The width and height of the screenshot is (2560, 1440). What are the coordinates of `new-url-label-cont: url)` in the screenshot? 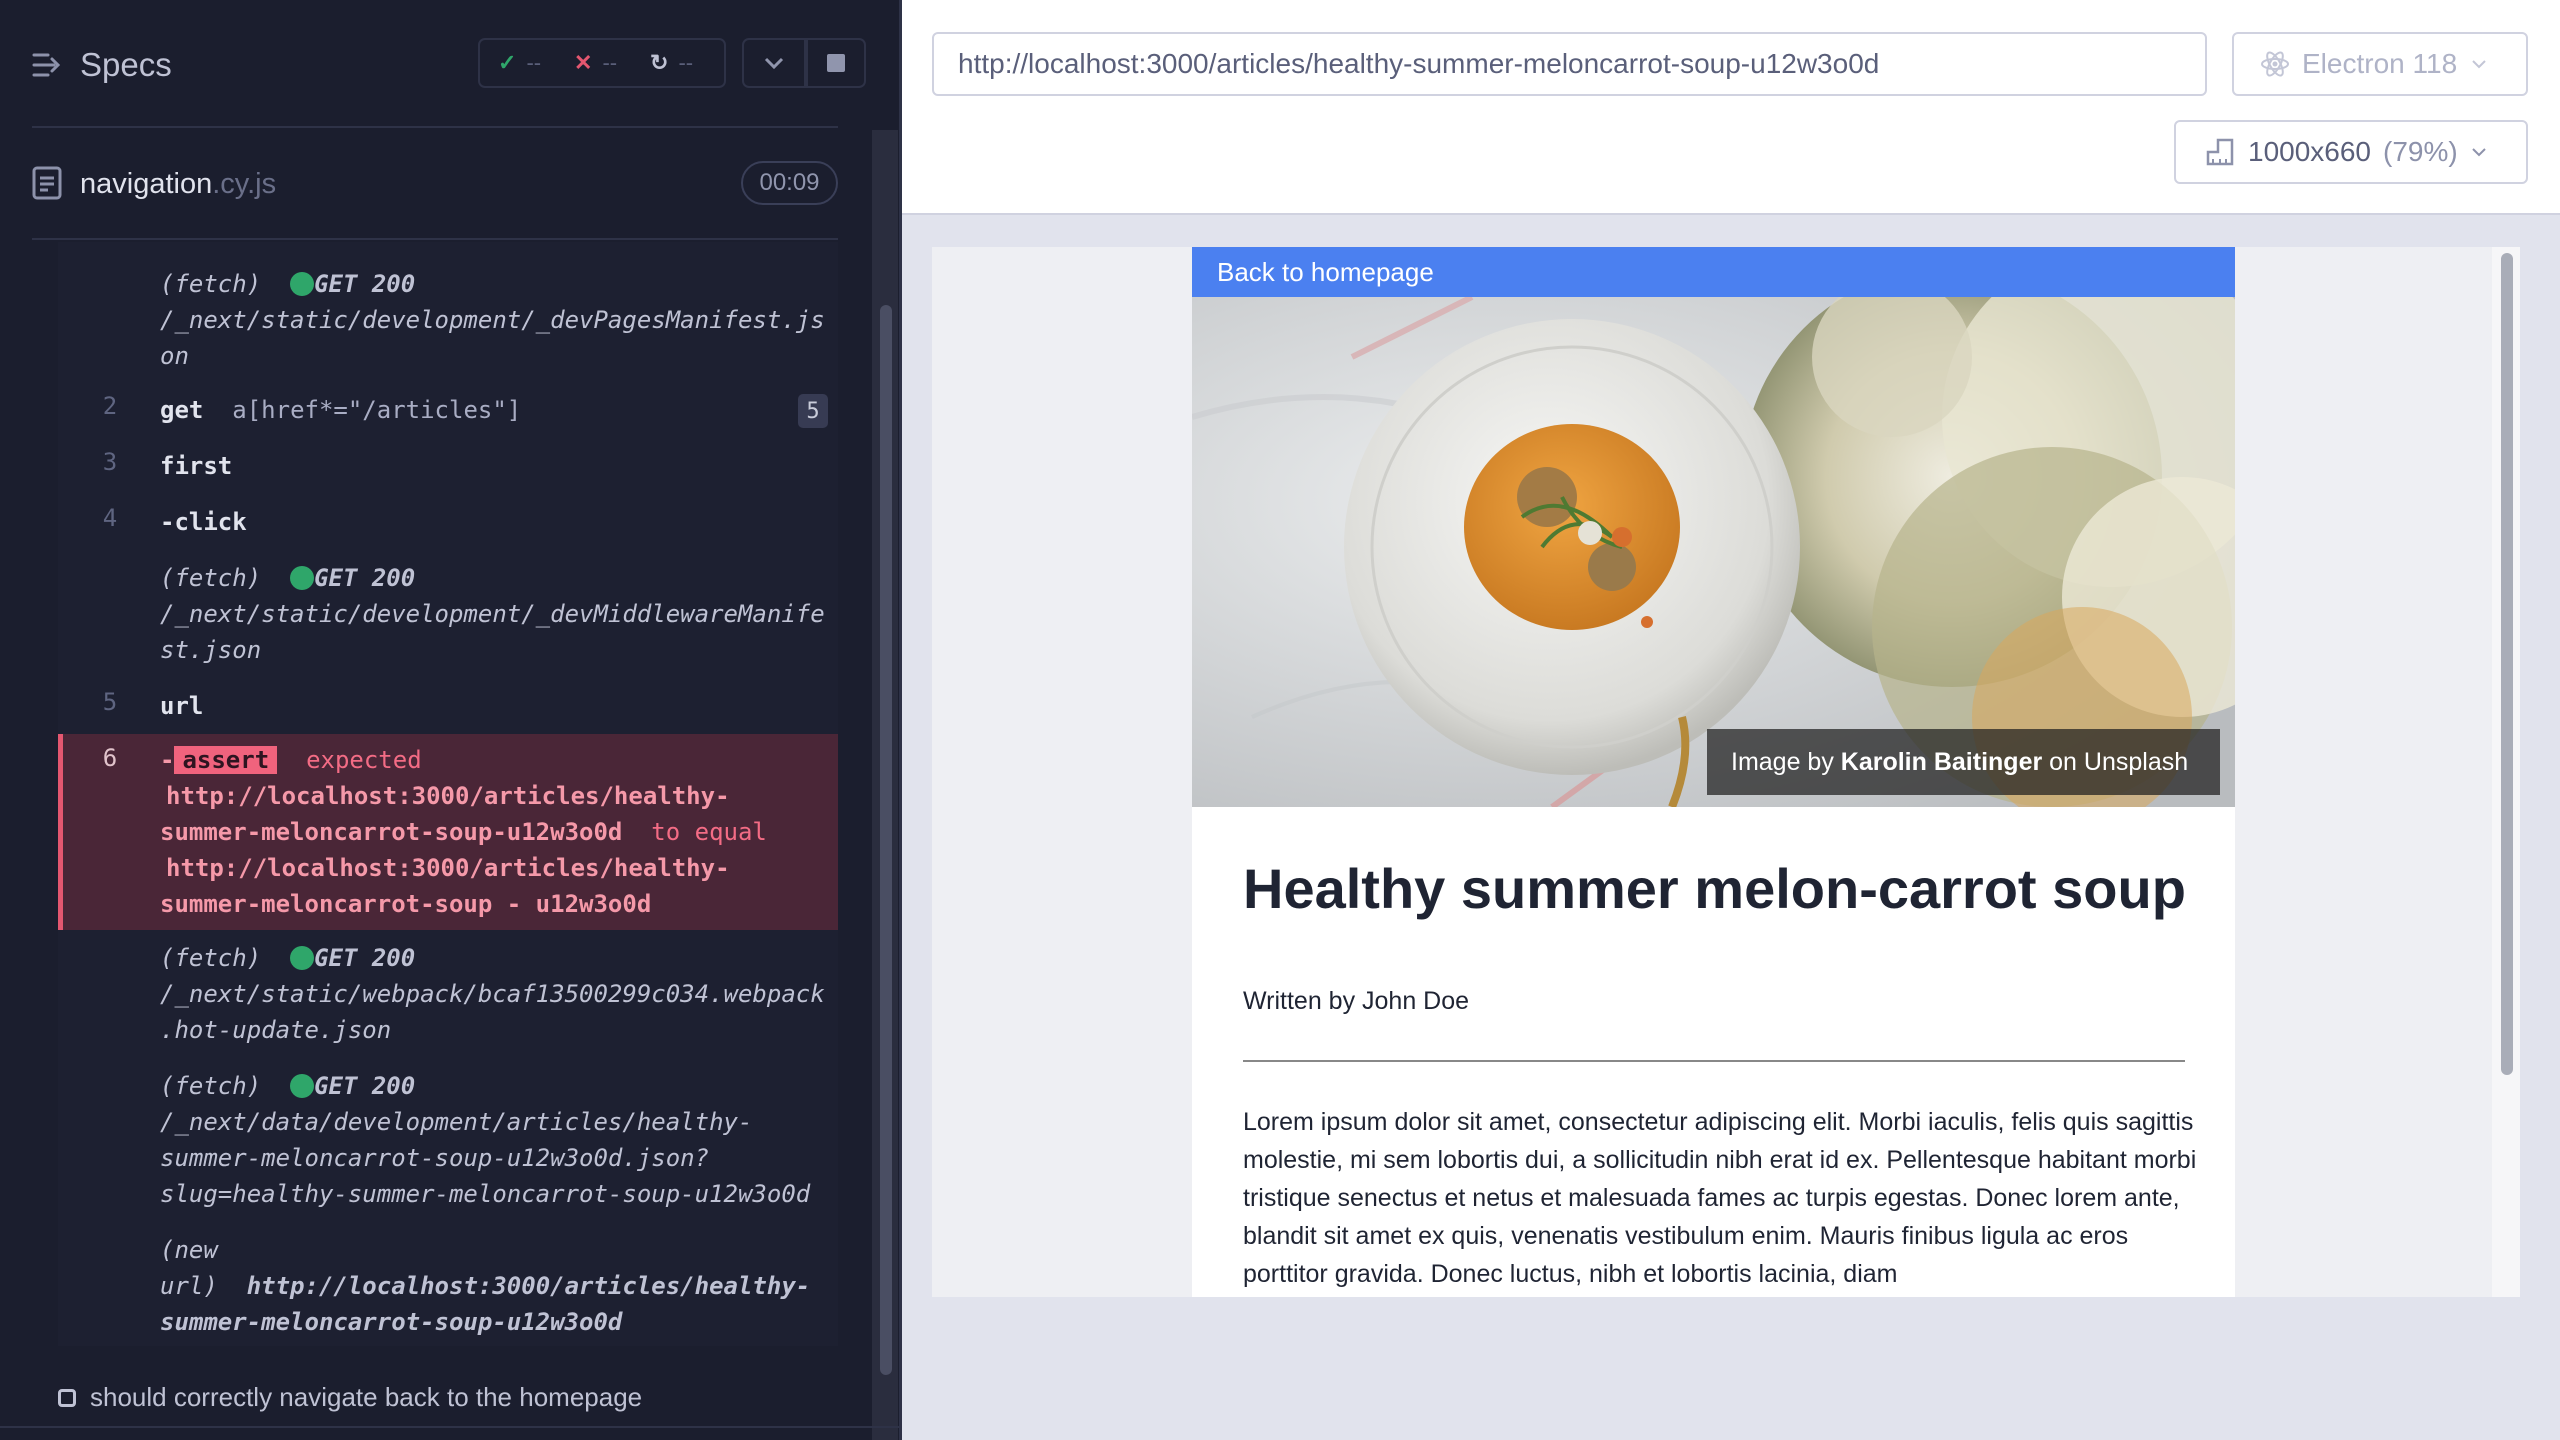 It's located at (189, 1286).